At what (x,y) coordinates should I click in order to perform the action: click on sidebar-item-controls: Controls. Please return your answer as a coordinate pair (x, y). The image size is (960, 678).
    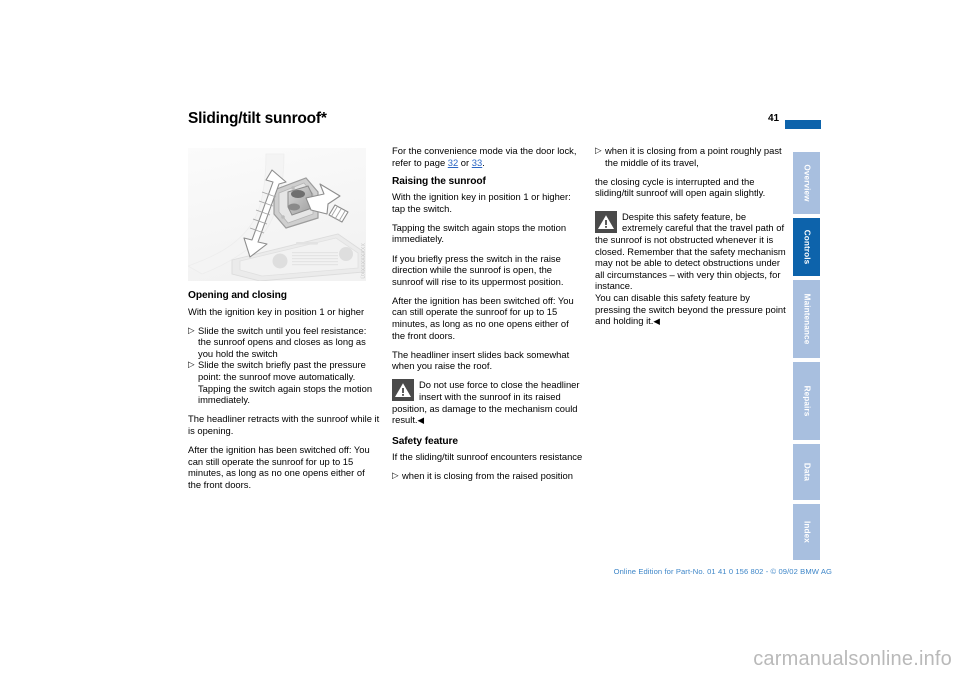
    Looking at the image, I should click on (806, 247).